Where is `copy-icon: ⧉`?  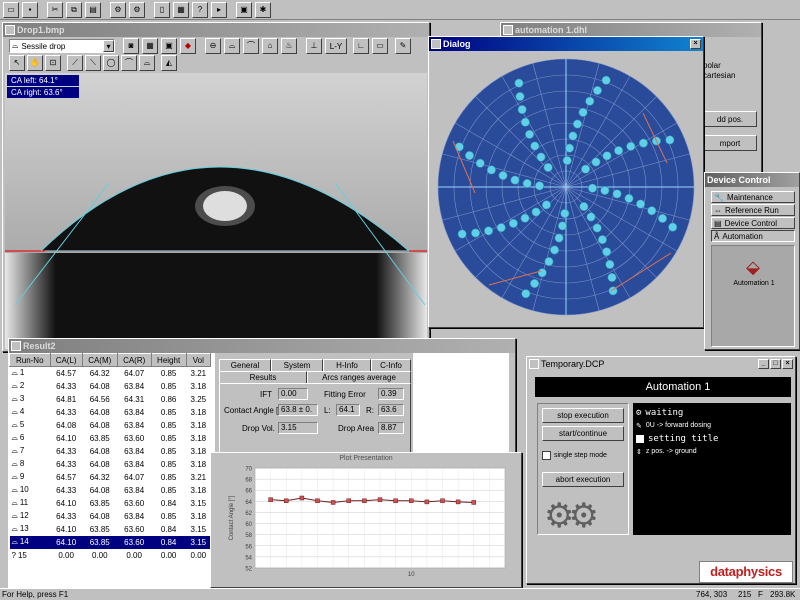 copy-icon: ⧉ is located at coordinates (74, 10).